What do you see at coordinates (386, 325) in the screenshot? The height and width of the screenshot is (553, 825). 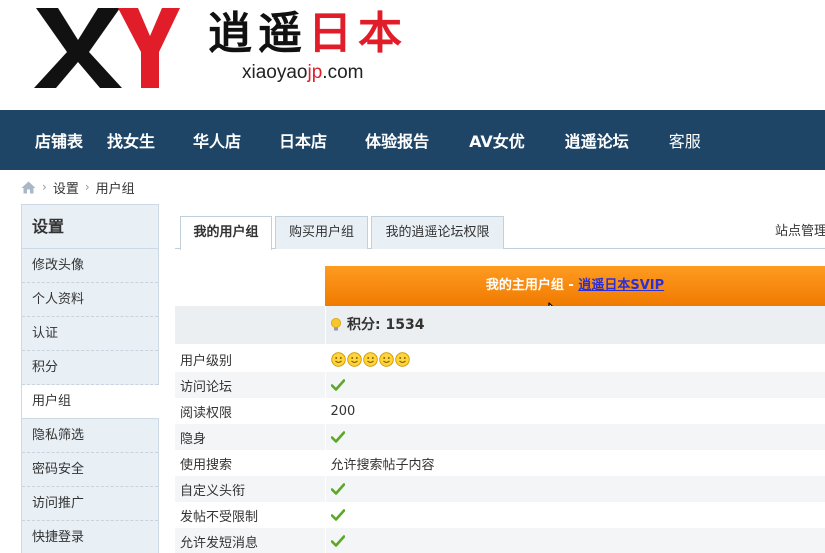 I see `points-text: 积分: 1534` at bounding box center [386, 325].